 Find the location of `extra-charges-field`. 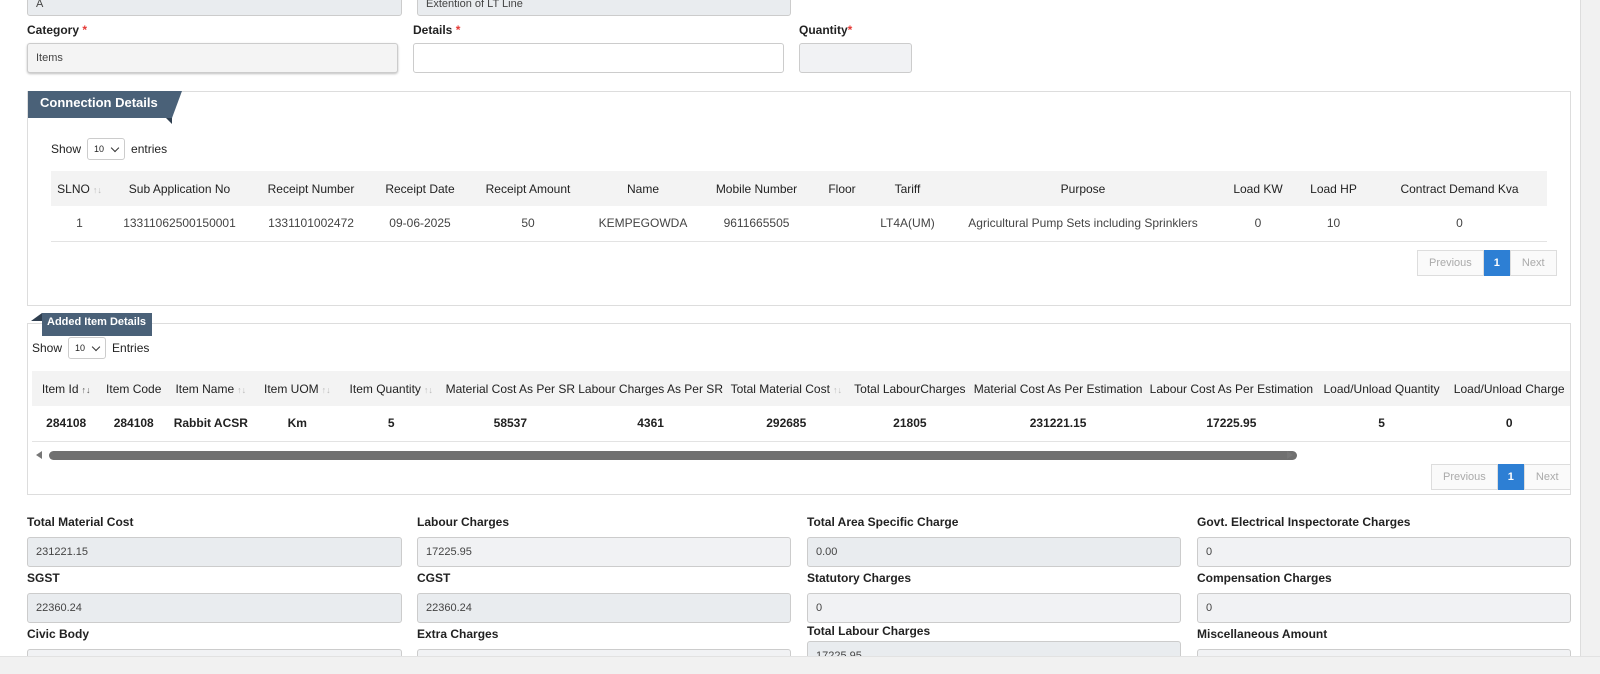

extra-charges-field is located at coordinates (604, 652).